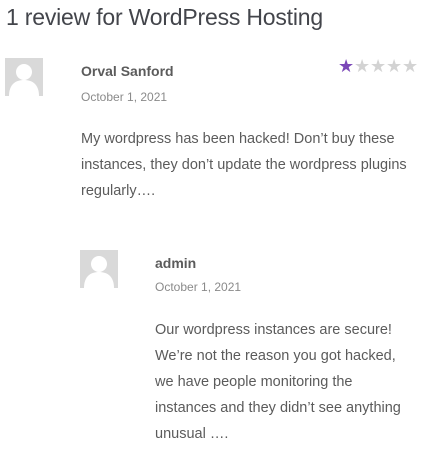 This screenshot has width=425, height=457. What do you see at coordinates (124, 97) in the screenshot?
I see `review-date: October 1, 2021` at bounding box center [124, 97].